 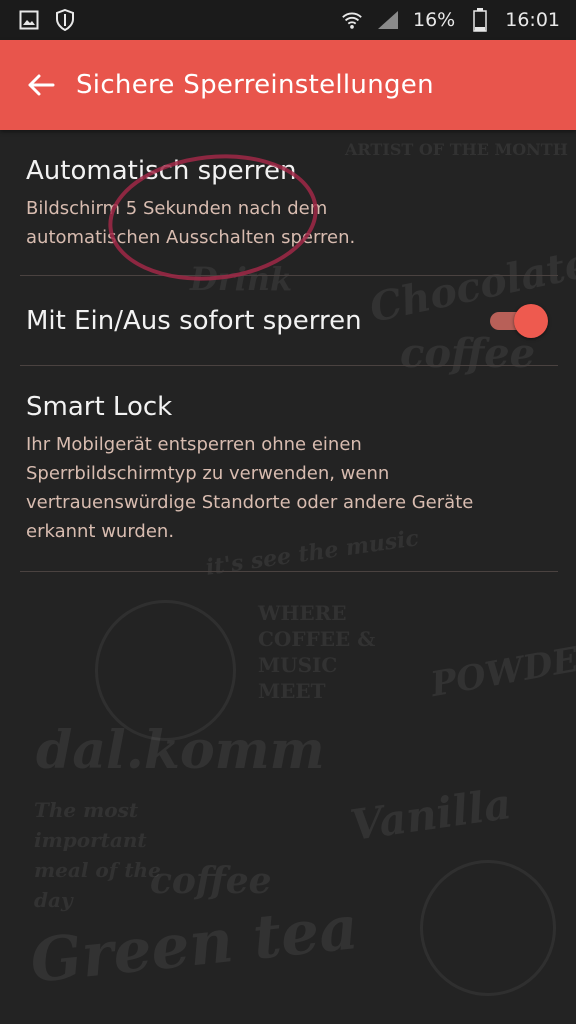 What do you see at coordinates (352, 20) in the screenshot?
I see `wifi-icon` at bounding box center [352, 20].